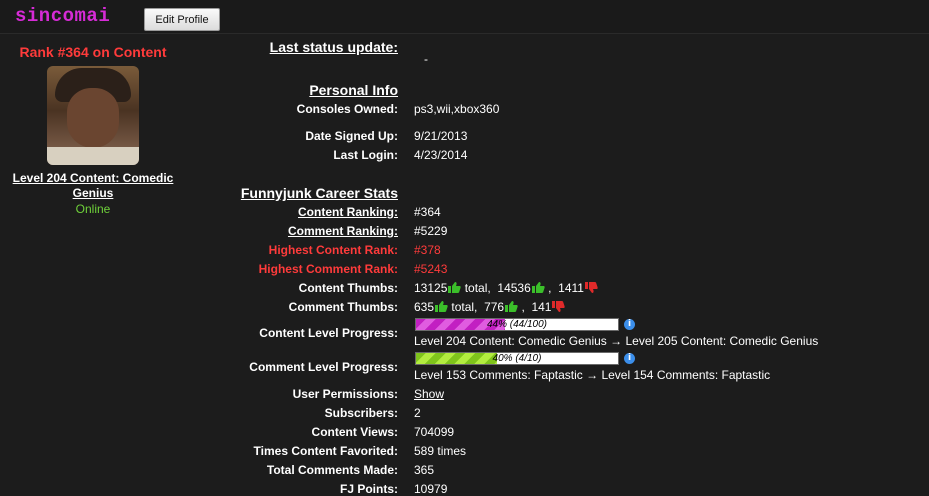 This screenshot has width=929, height=496. I want to click on content-thumbs-total: 13125, so click(431, 288).